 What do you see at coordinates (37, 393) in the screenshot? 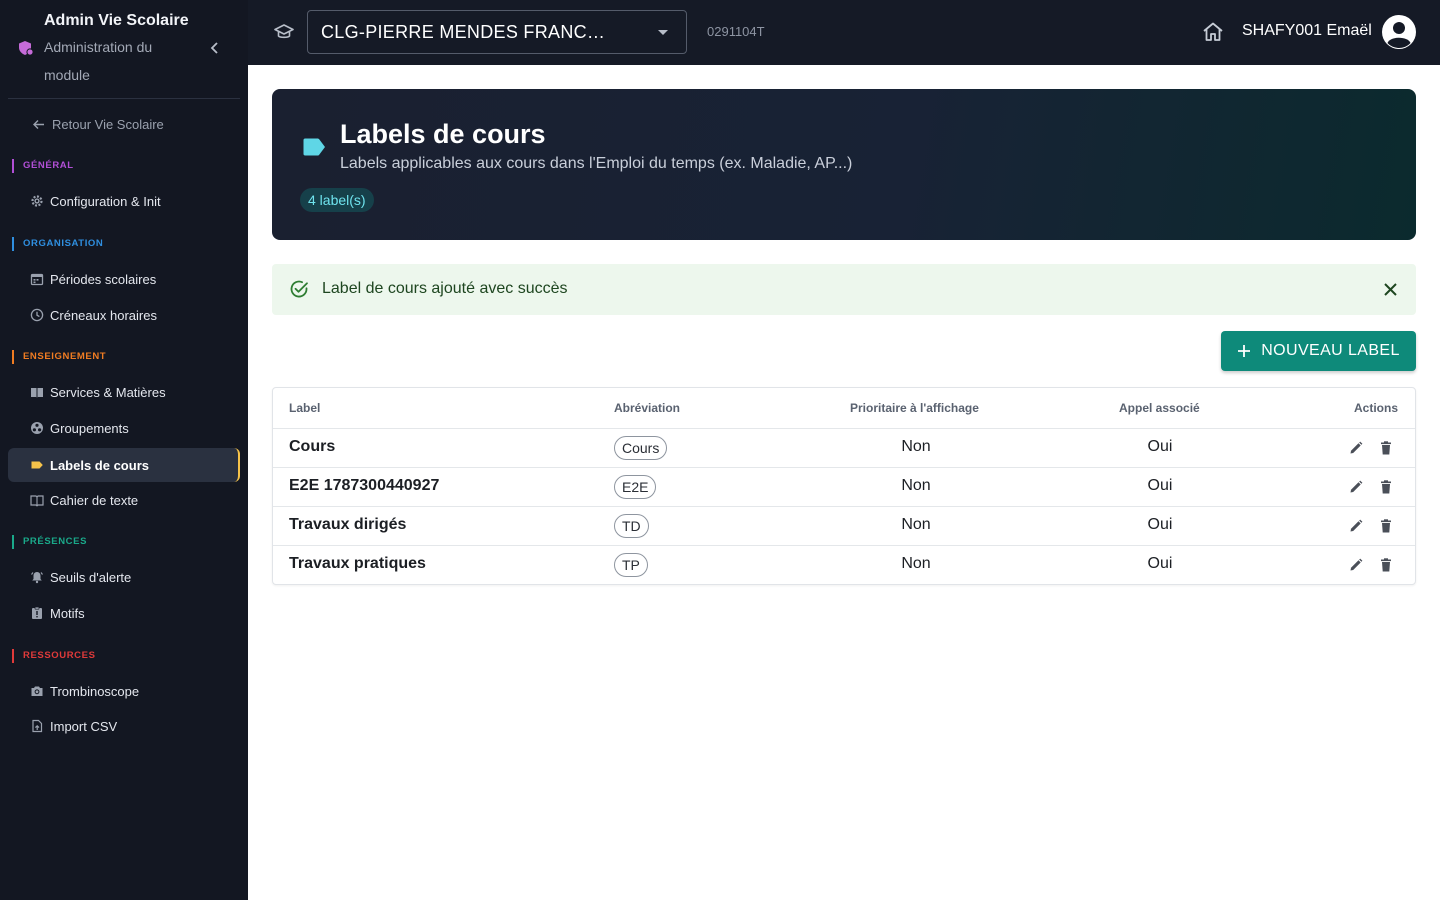
I see `book-icon` at bounding box center [37, 393].